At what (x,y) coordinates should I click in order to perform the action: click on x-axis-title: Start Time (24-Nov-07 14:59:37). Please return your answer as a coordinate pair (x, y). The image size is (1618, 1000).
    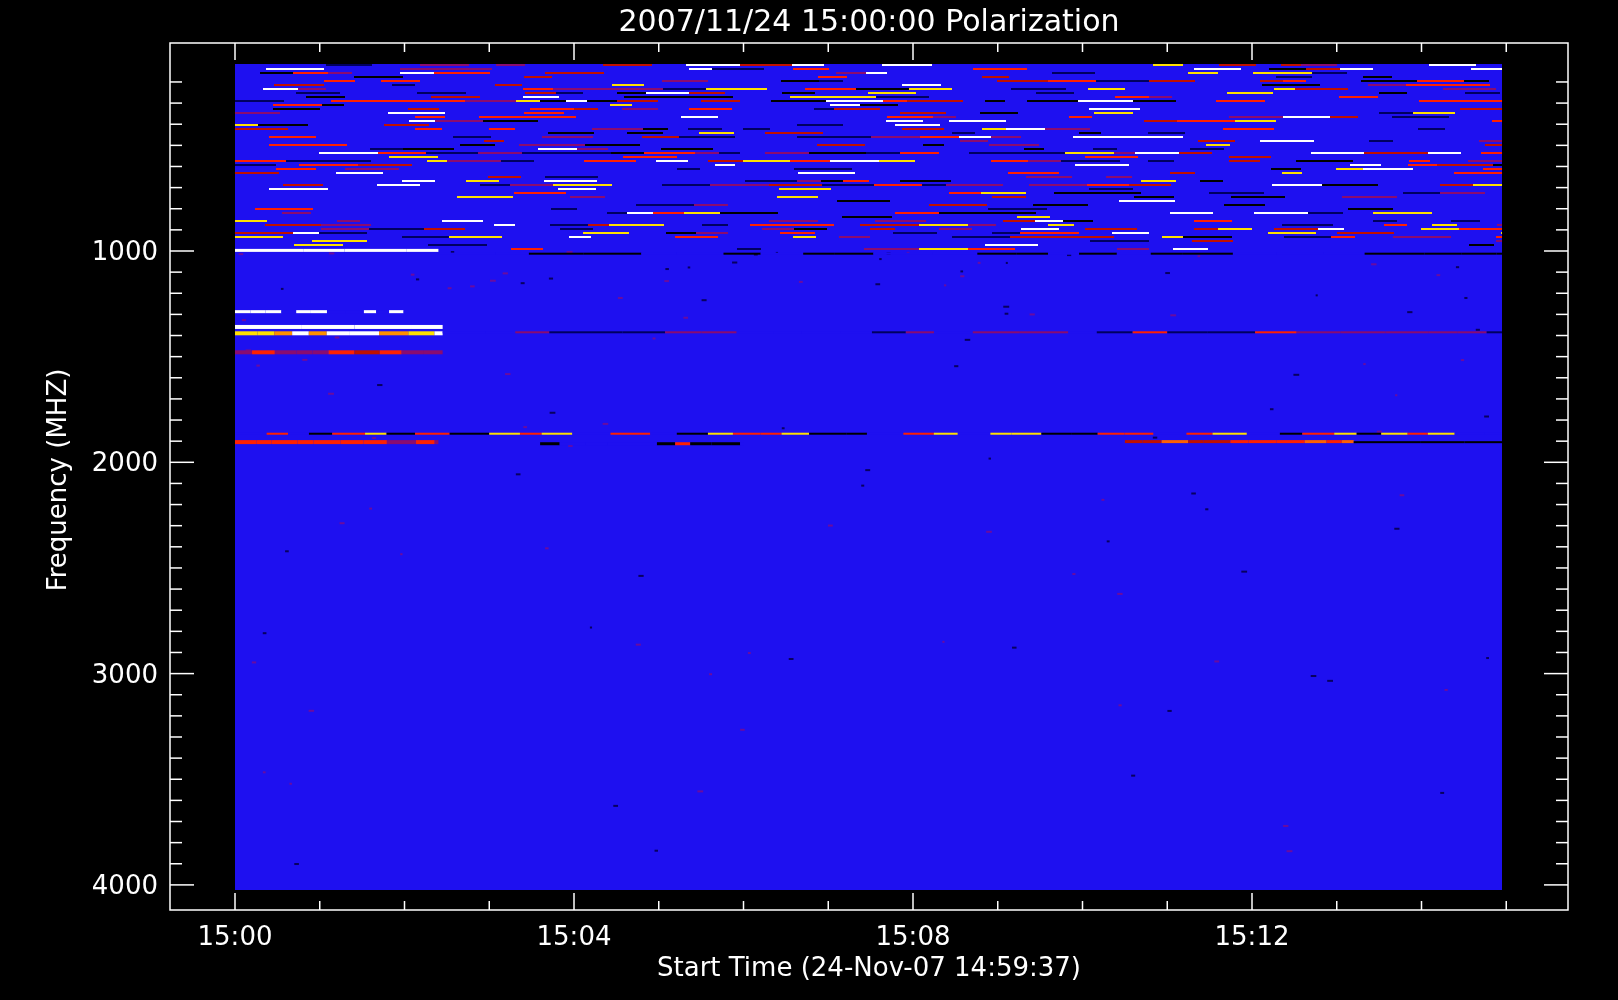
    Looking at the image, I should click on (869, 967).